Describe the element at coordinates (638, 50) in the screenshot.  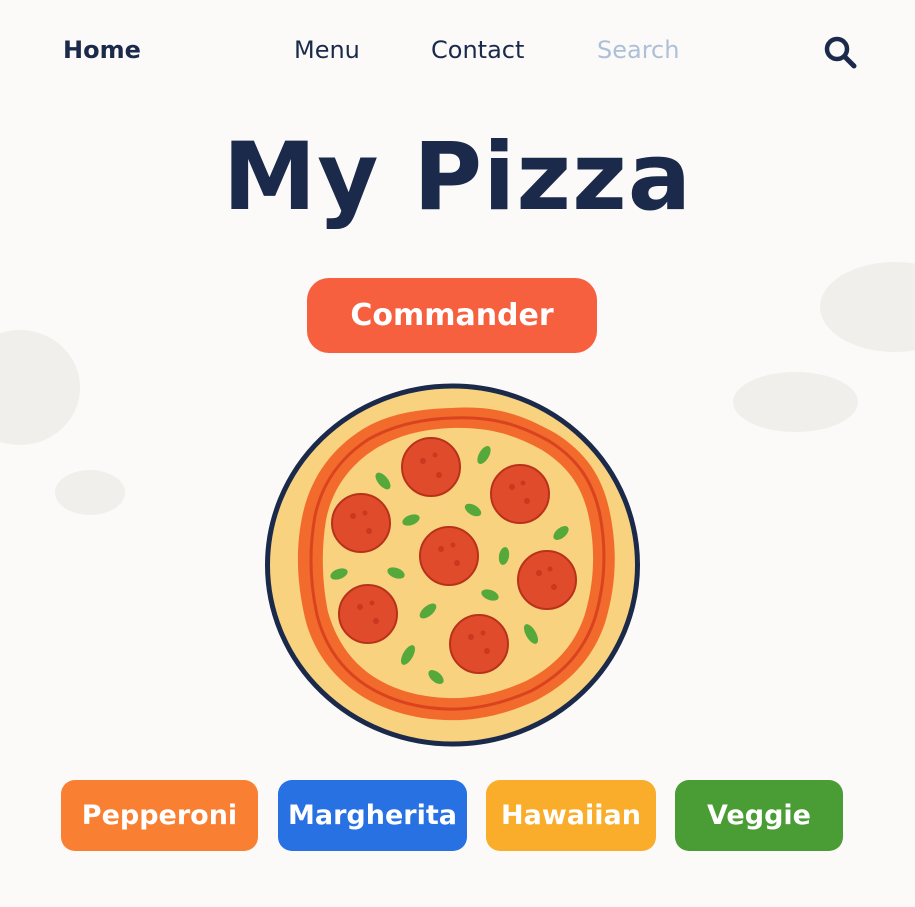
I see `nav-search-link: Search` at that location.